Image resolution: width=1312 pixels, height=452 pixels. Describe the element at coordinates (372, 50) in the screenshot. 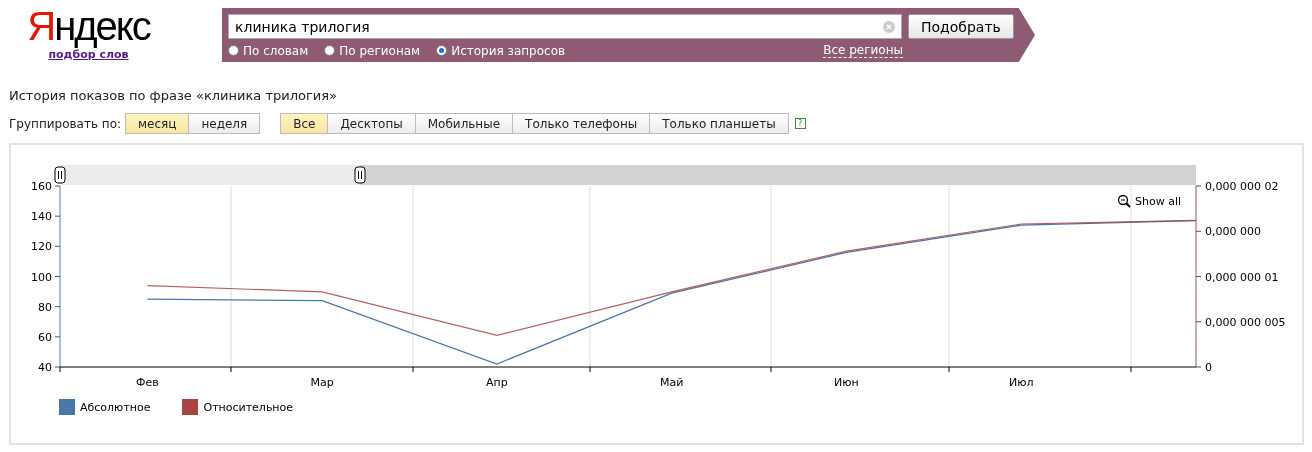

I see `mode-radio: По регионам` at that location.